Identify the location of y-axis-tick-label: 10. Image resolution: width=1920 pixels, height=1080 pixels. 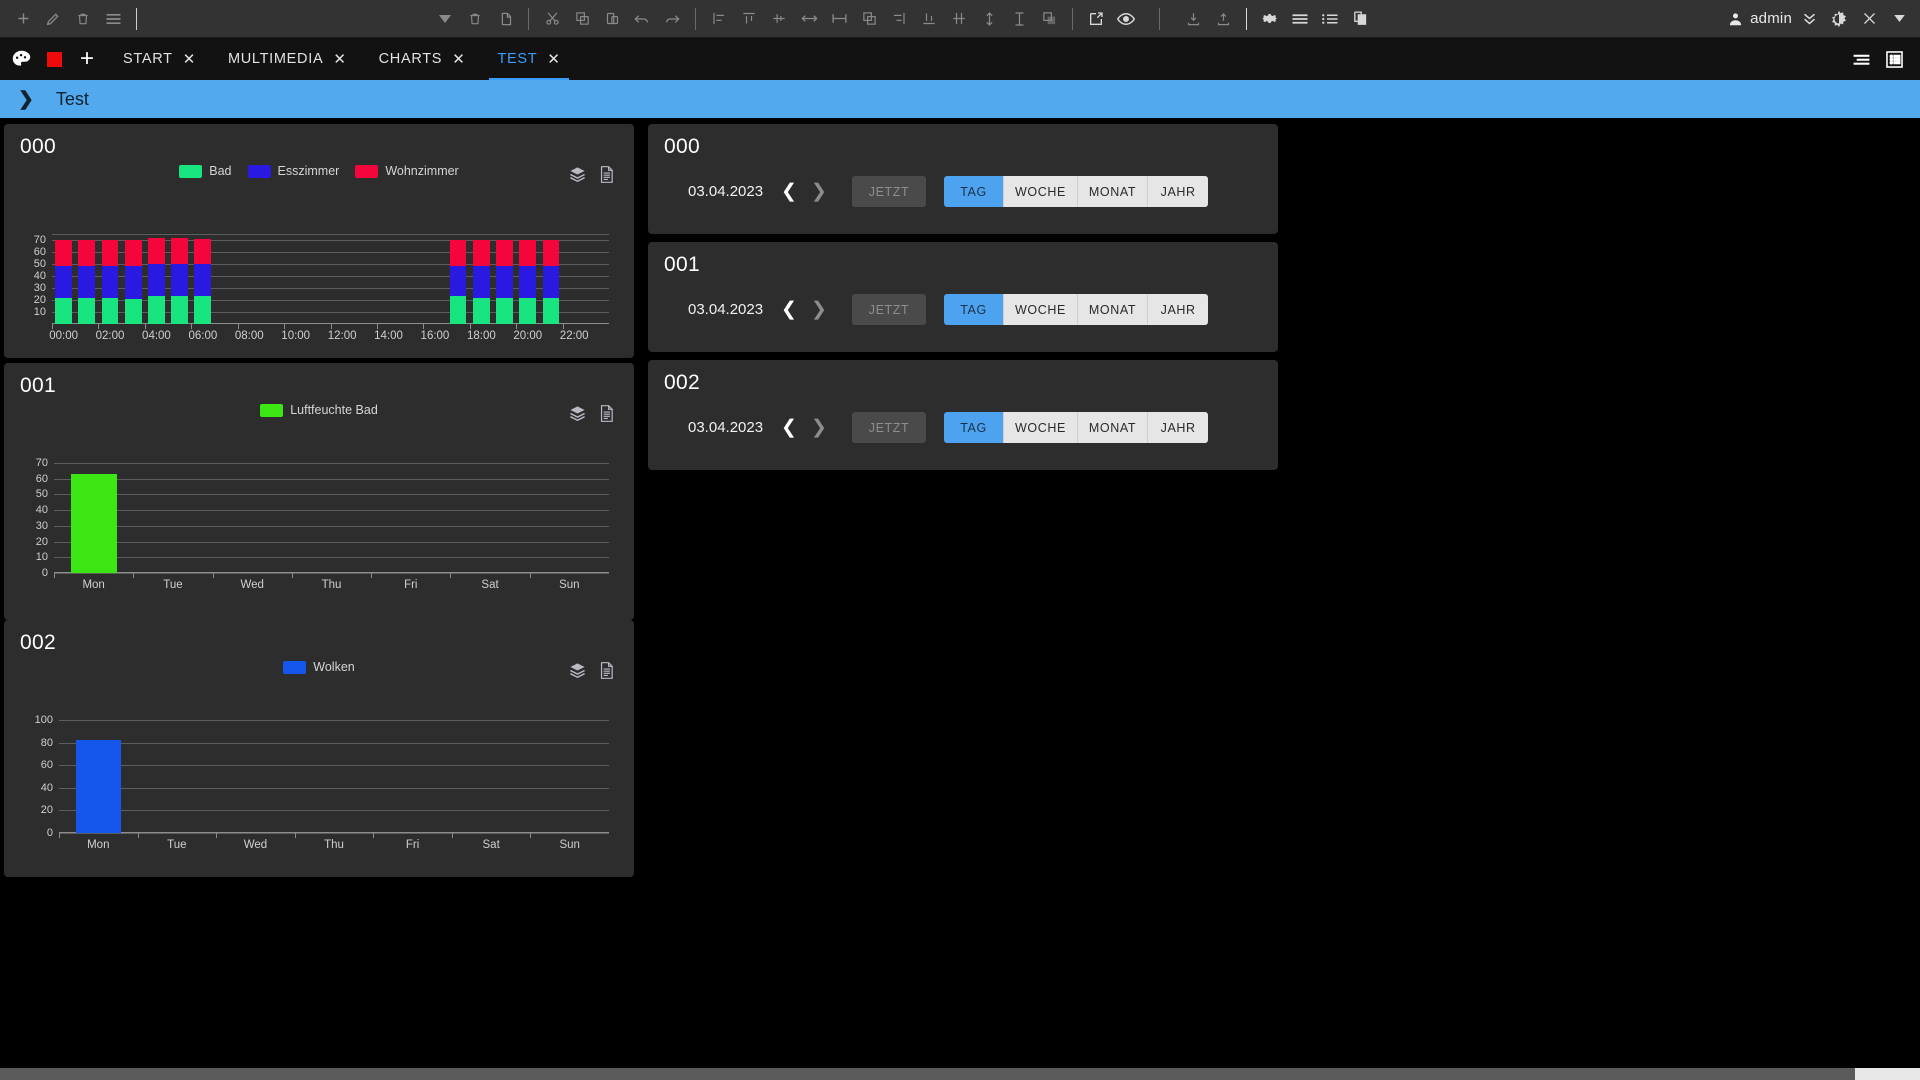
(41, 557).